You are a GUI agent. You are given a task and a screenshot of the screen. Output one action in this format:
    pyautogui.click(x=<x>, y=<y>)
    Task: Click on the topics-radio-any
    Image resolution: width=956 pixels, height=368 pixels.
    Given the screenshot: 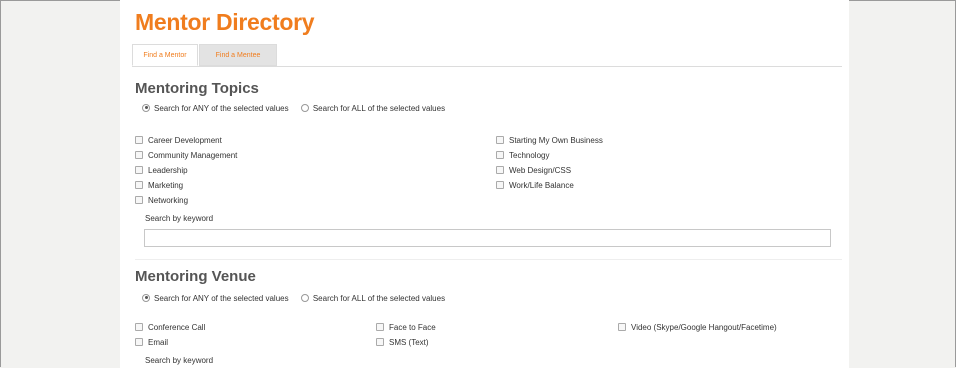 What is the action you would take?
    pyautogui.click(x=146, y=107)
    